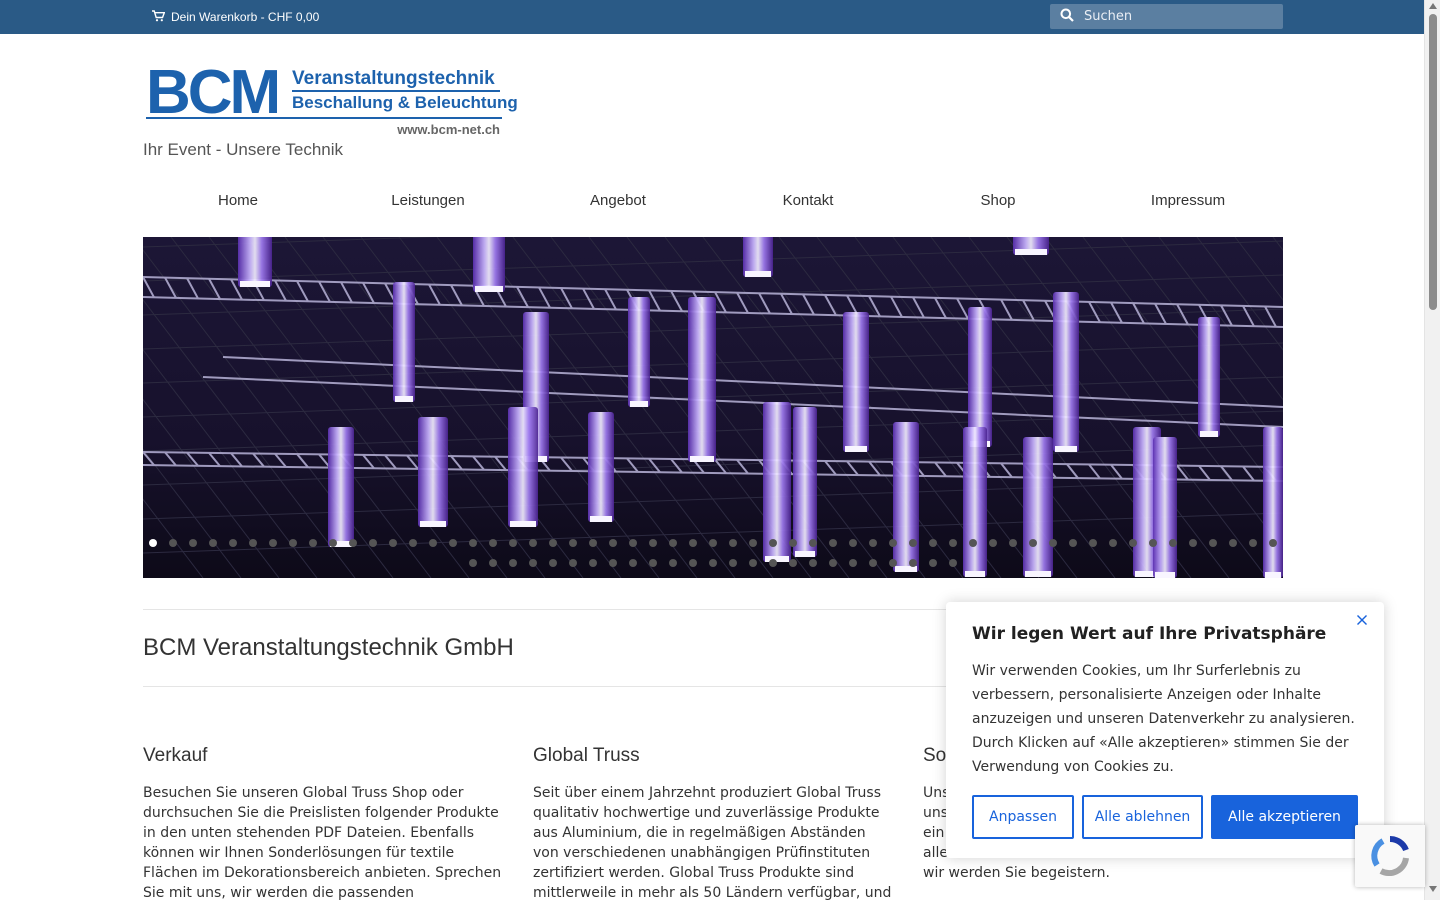 The image size is (1440, 900). I want to click on customize-button: Anpassen, so click(1023, 817).